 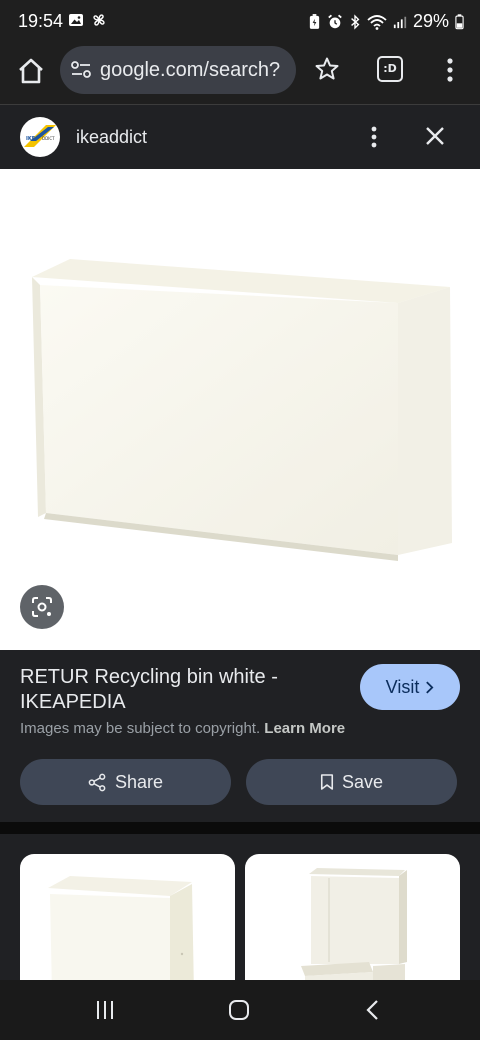 I want to click on ikeaddict-logo: IKE DDICT, so click(x=40, y=136).